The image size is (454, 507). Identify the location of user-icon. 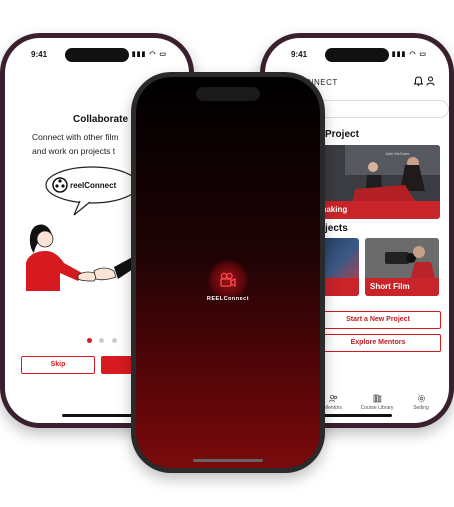
(430, 81).